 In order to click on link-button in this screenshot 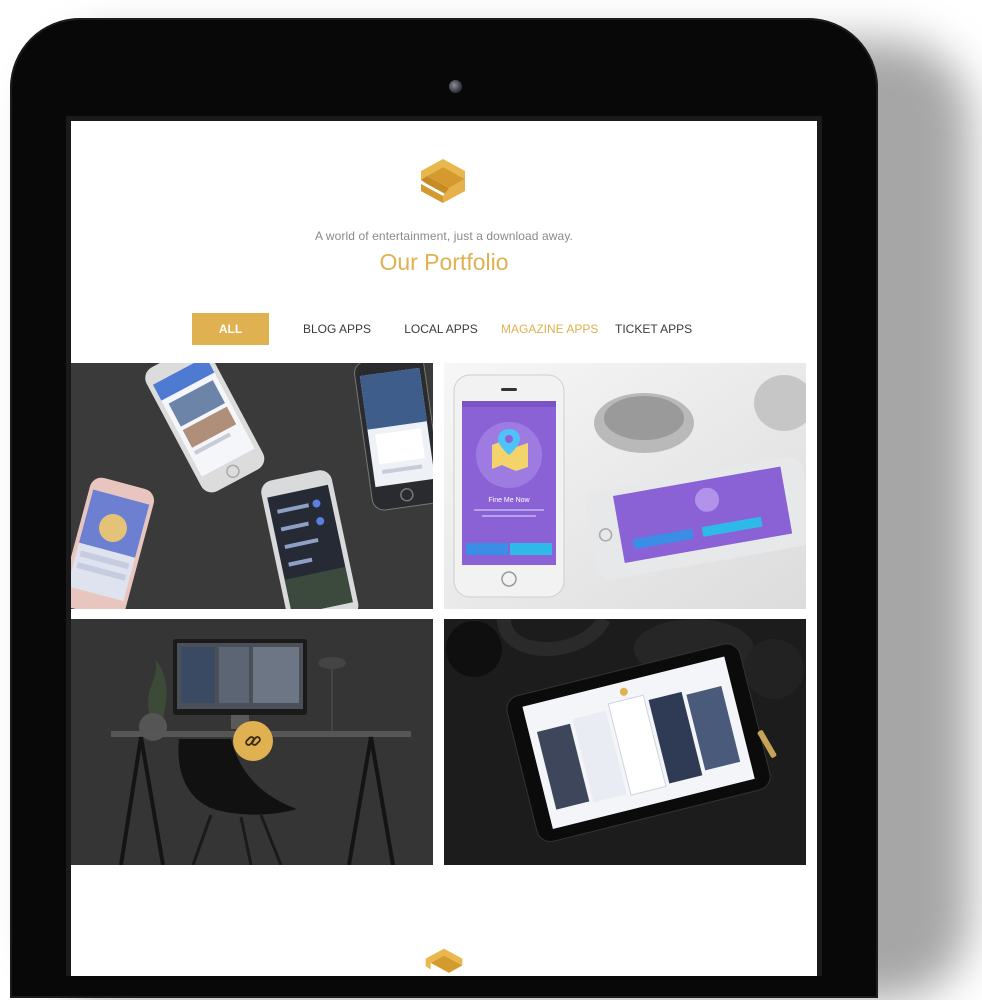, I will do `click(253, 741)`.